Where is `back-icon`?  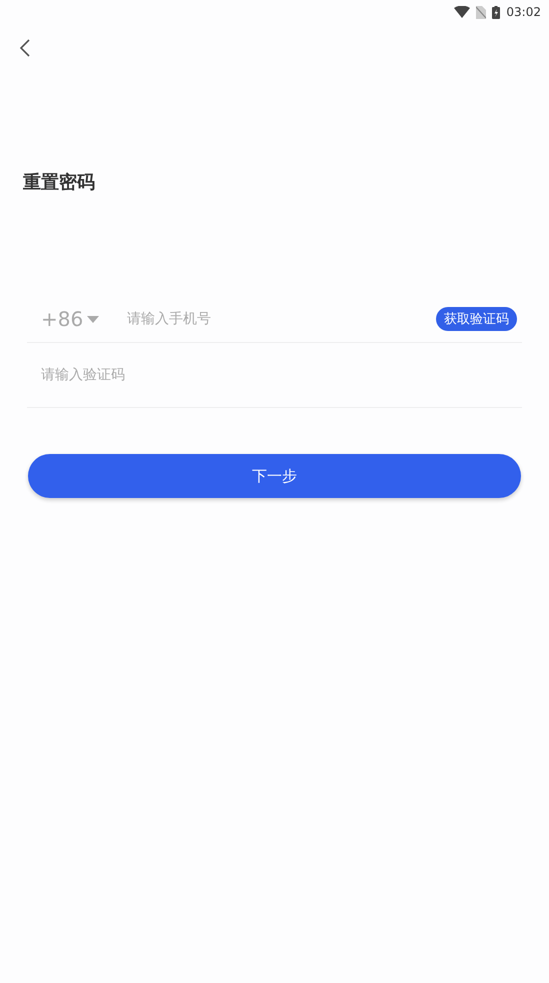 back-icon is located at coordinates (25, 48).